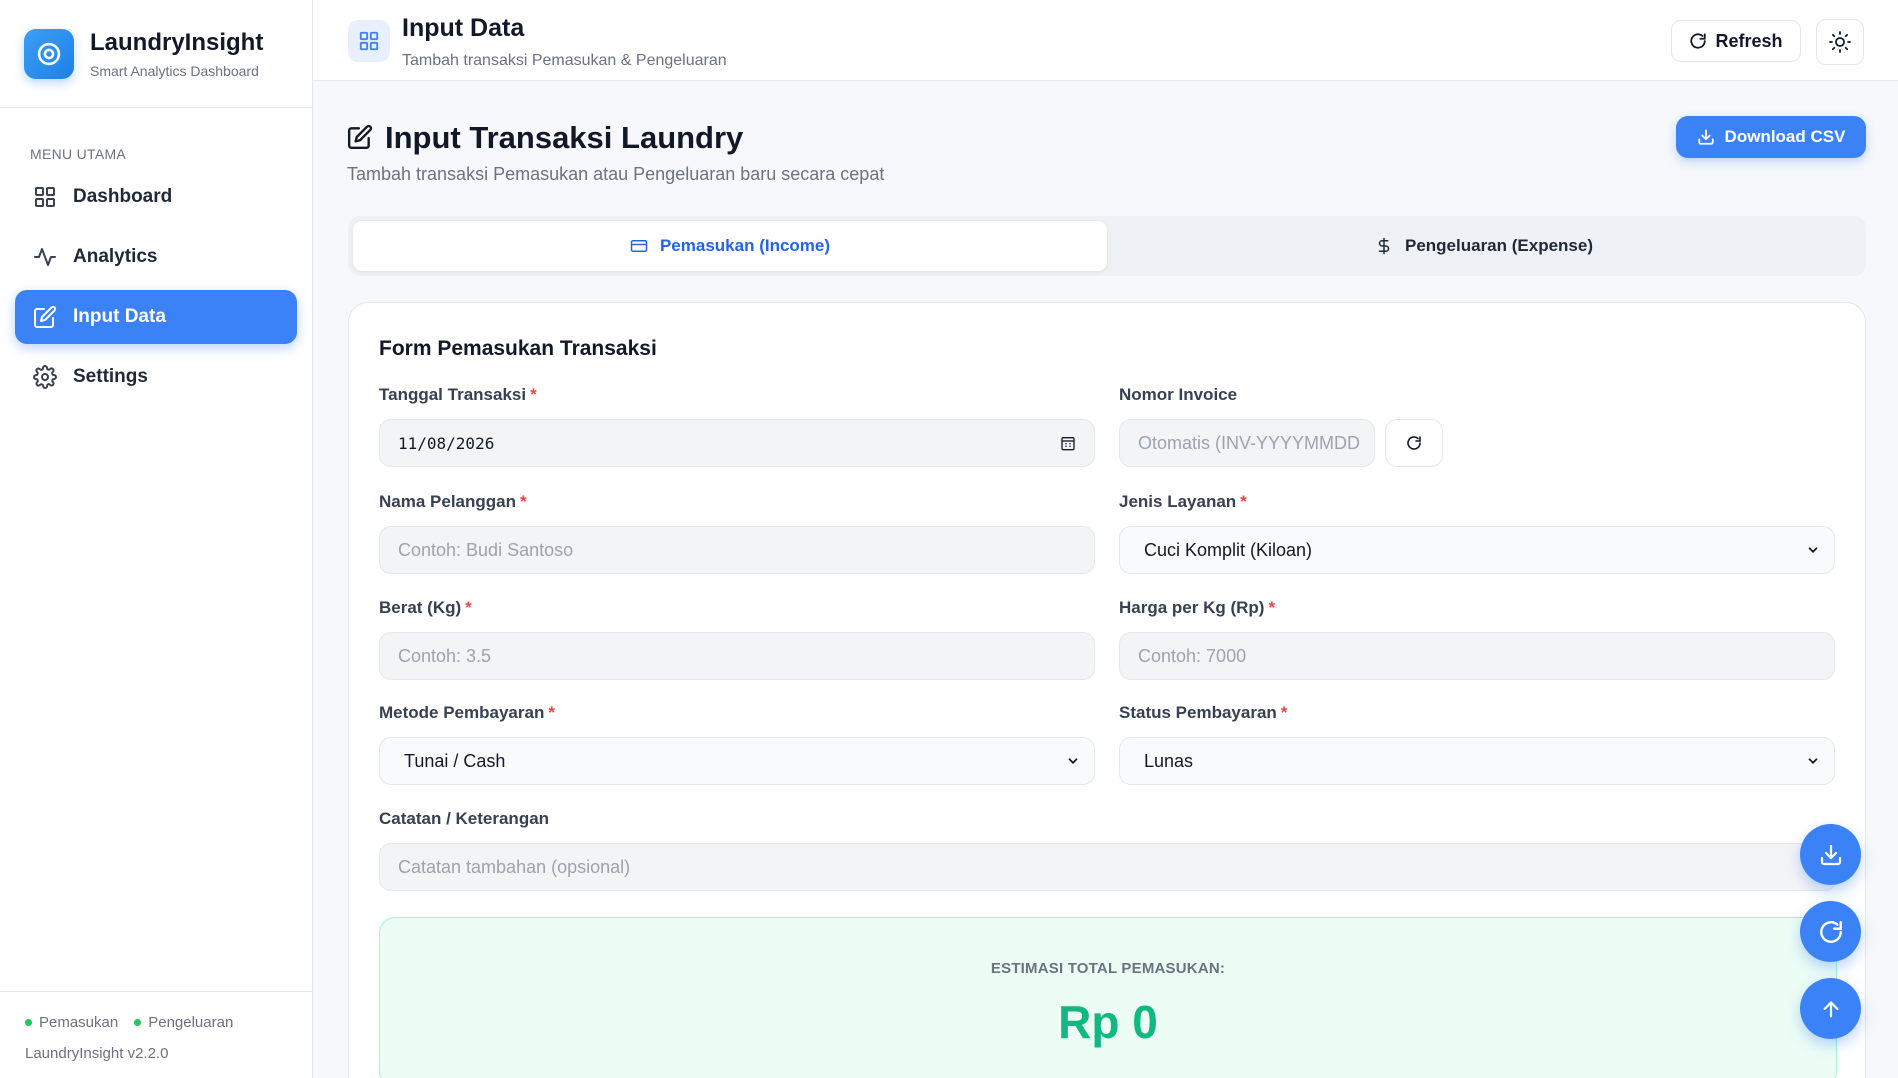  I want to click on topbar-subtitle: Tambah transaksi Pemasukan & Pengeluaran, so click(564, 60).